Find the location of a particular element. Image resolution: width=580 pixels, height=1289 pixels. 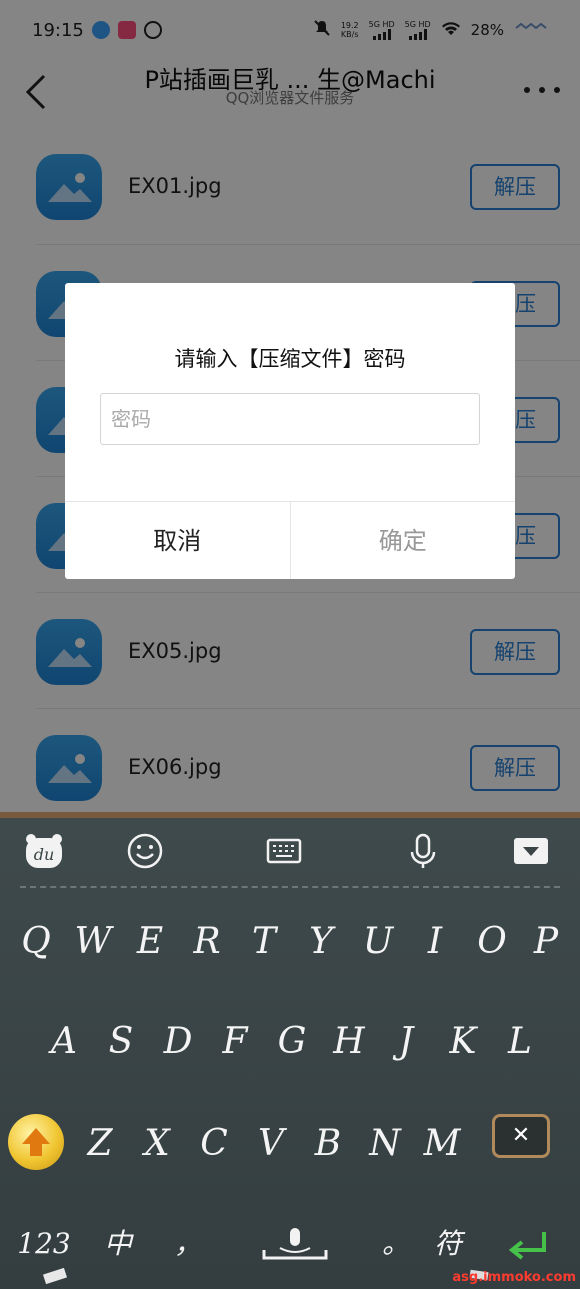

key-row-3: Z X C V B N M ✕ is located at coordinates (290, 1144).